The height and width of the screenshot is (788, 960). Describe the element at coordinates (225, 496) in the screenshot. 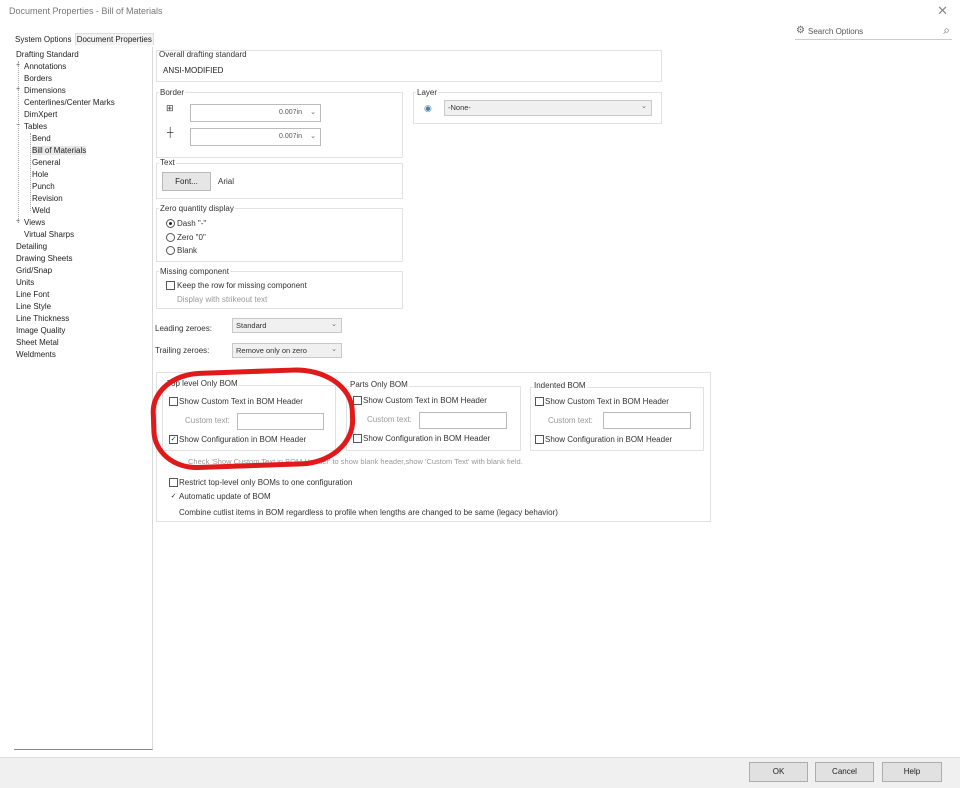

I see `auto-update-label: Automatic update of BOM` at that location.